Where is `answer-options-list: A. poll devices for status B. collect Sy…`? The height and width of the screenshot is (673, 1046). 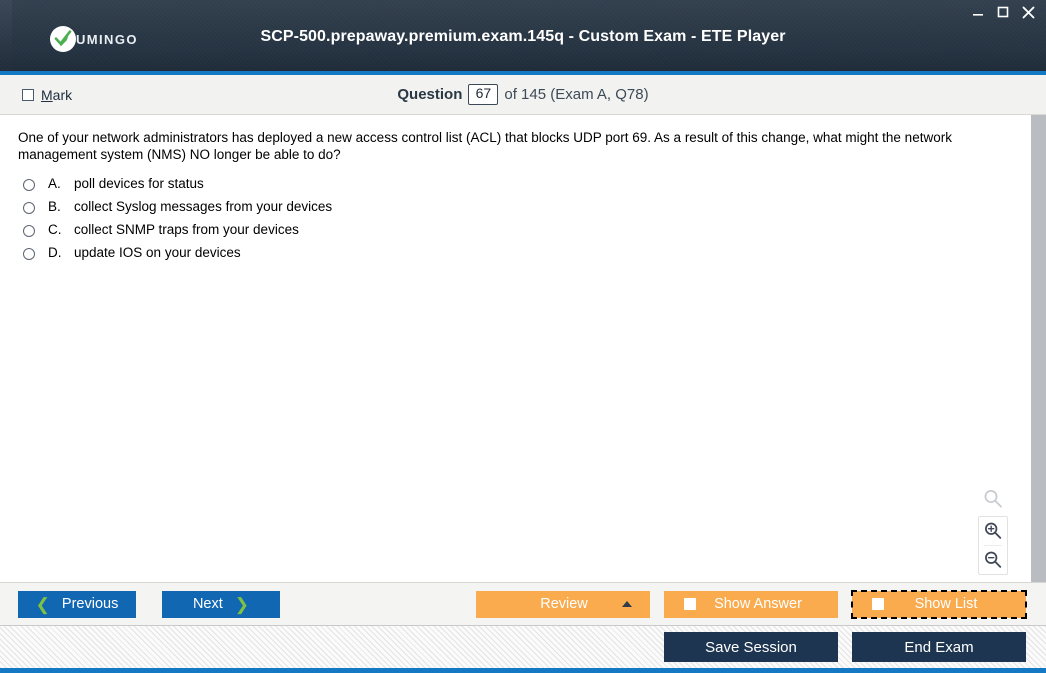
answer-options-list: A. poll devices for status B. collect Sy… is located at coordinates (516, 218).